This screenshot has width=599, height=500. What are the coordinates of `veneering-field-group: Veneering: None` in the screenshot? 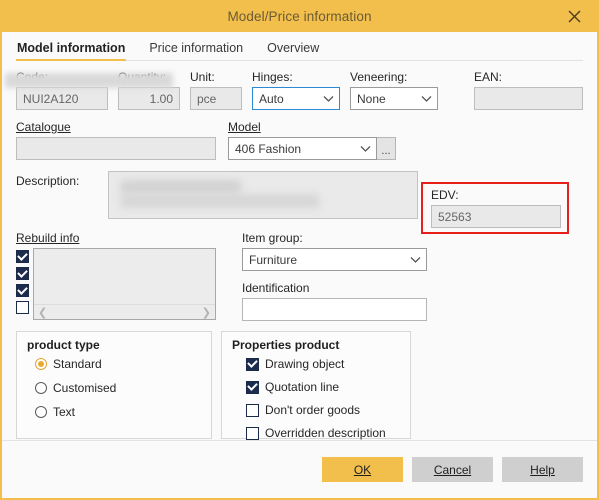 It's located at (394, 90).